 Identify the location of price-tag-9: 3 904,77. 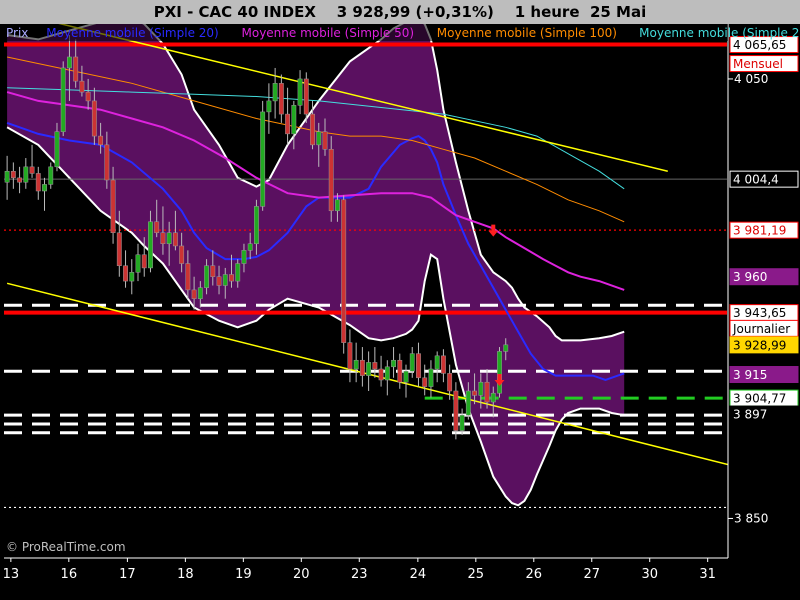
(764, 398).